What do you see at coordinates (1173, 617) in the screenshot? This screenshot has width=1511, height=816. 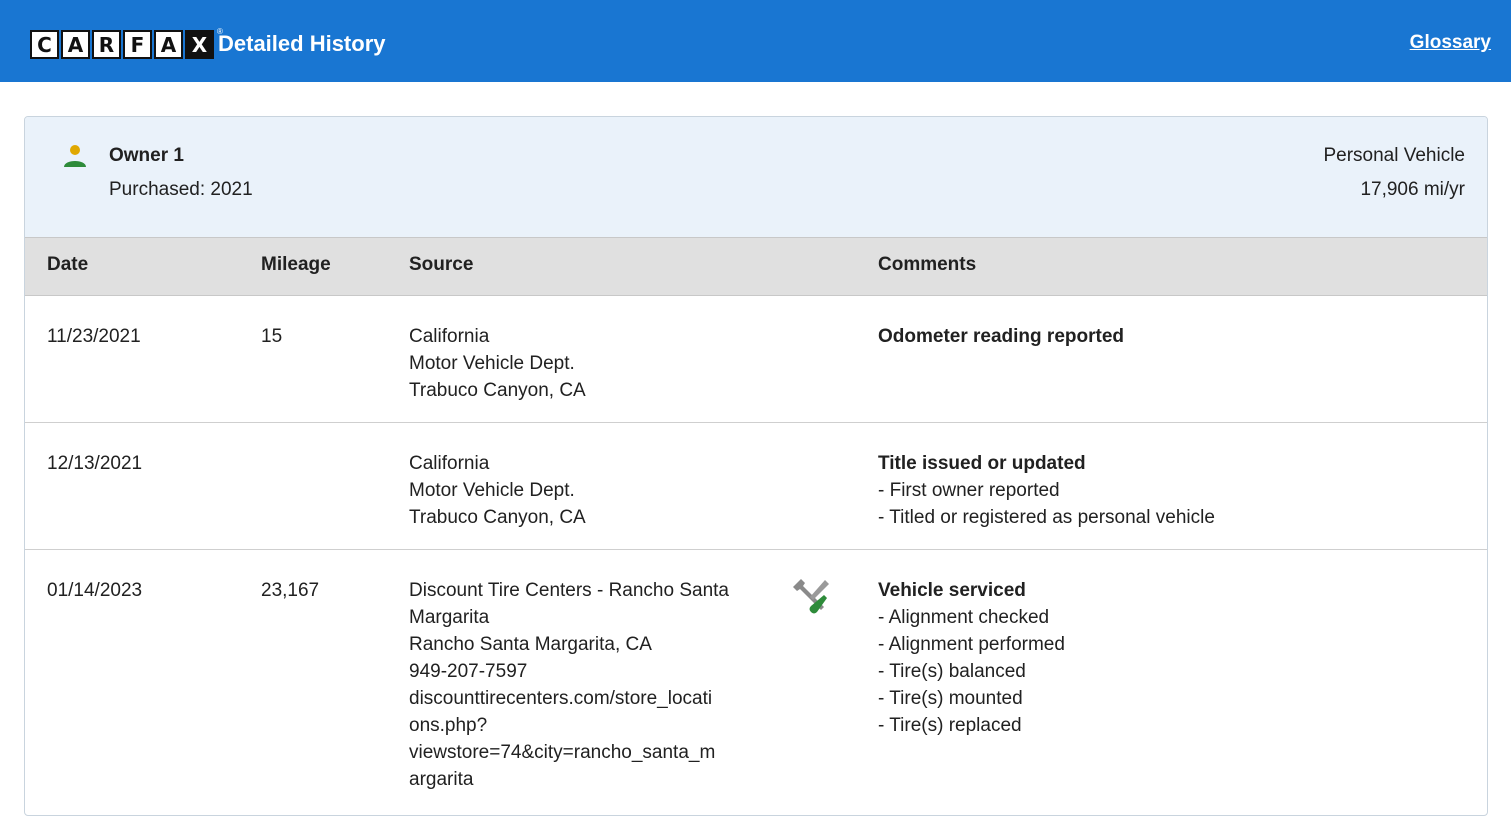 I see `comment-item: Alignment checked` at bounding box center [1173, 617].